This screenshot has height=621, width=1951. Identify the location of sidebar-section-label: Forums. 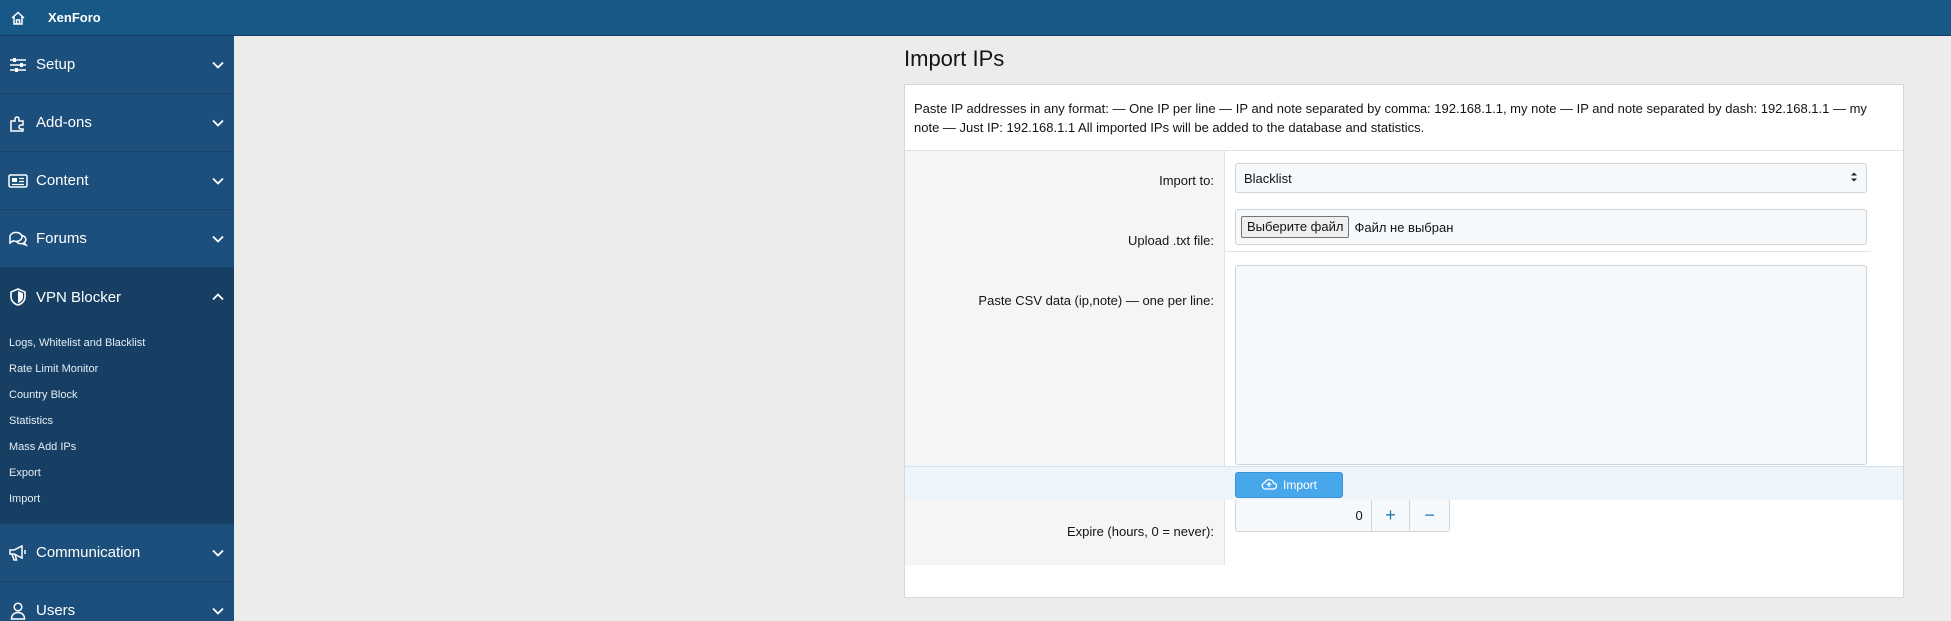
(61, 238).